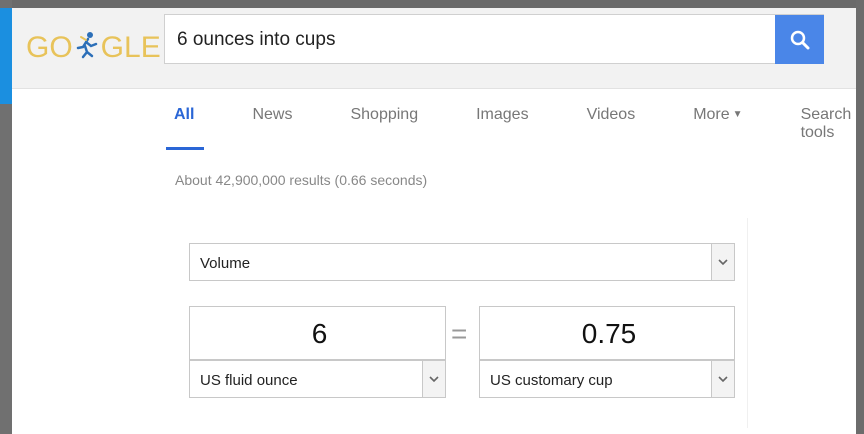 This screenshot has height=434, width=864. What do you see at coordinates (432, 4) in the screenshot?
I see `screen-border-top` at bounding box center [432, 4].